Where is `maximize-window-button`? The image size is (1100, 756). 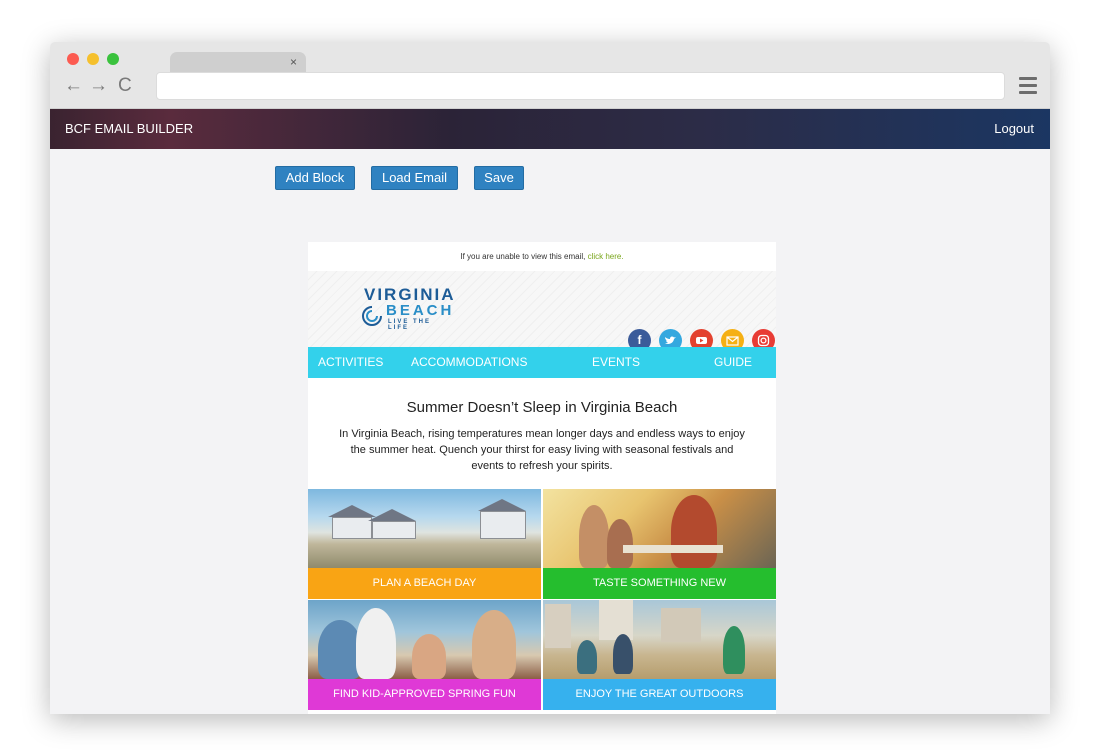 maximize-window-button is located at coordinates (113, 59).